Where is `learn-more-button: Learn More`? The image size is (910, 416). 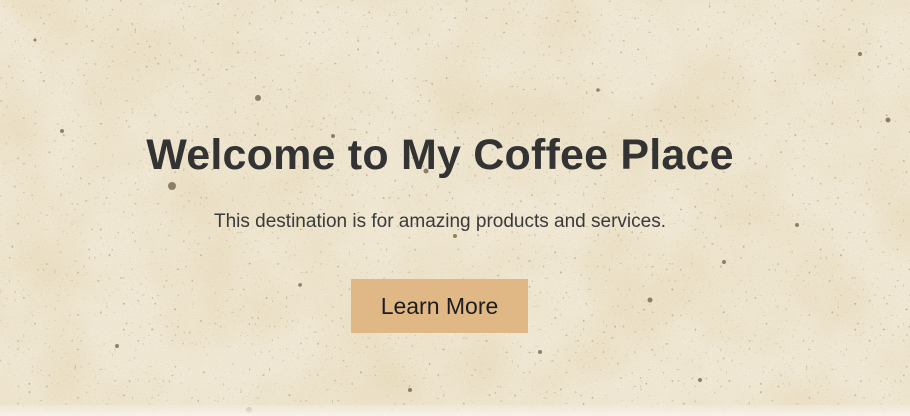
learn-more-button: Learn More is located at coordinates (439, 306).